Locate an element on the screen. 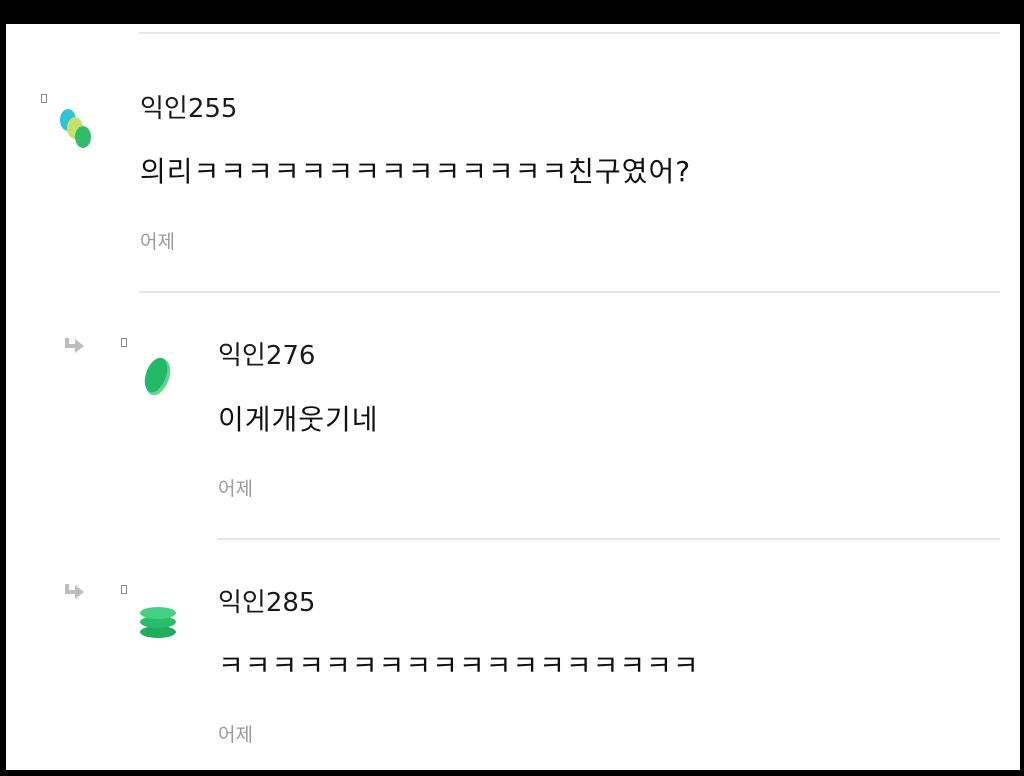 This screenshot has height=776, width=1024. comment-nickname: 익인285 is located at coordinates (266, 600).